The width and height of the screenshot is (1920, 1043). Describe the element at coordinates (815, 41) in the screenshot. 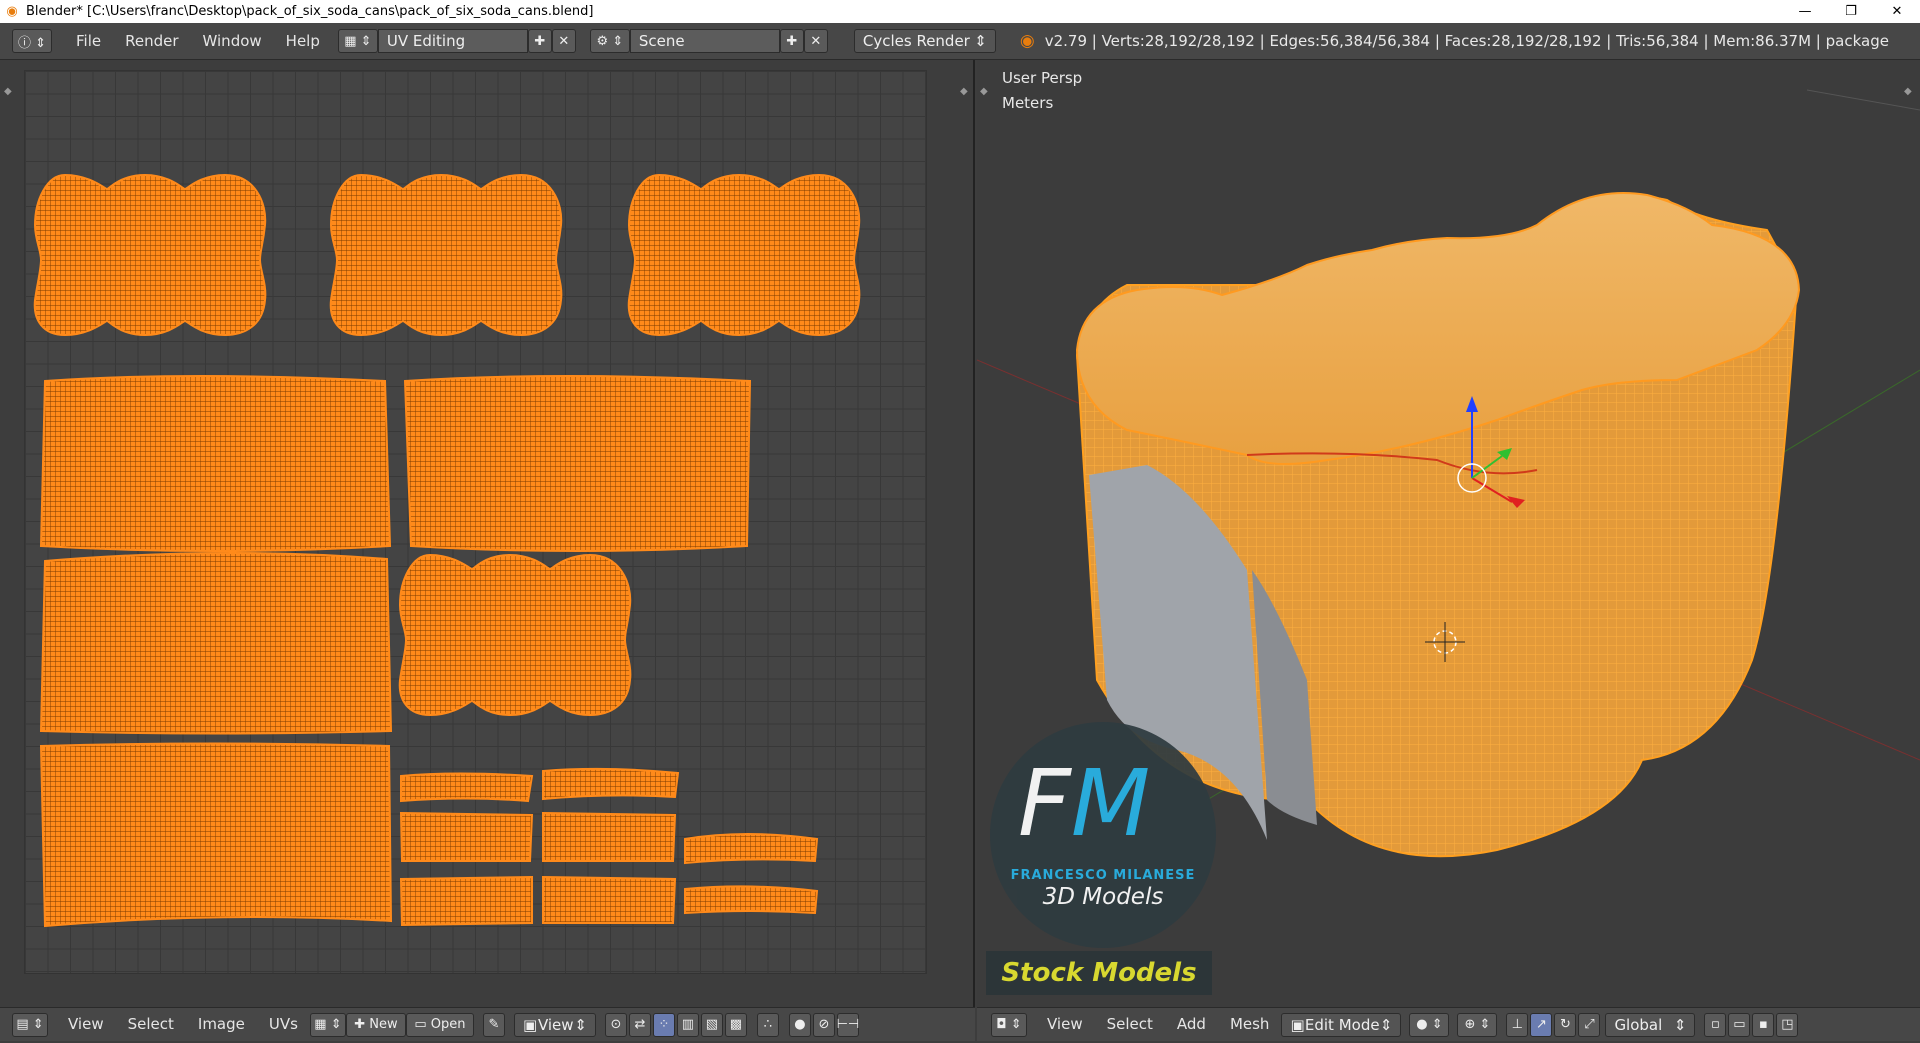

I see `remove-scene-icon: ✕` at that location.